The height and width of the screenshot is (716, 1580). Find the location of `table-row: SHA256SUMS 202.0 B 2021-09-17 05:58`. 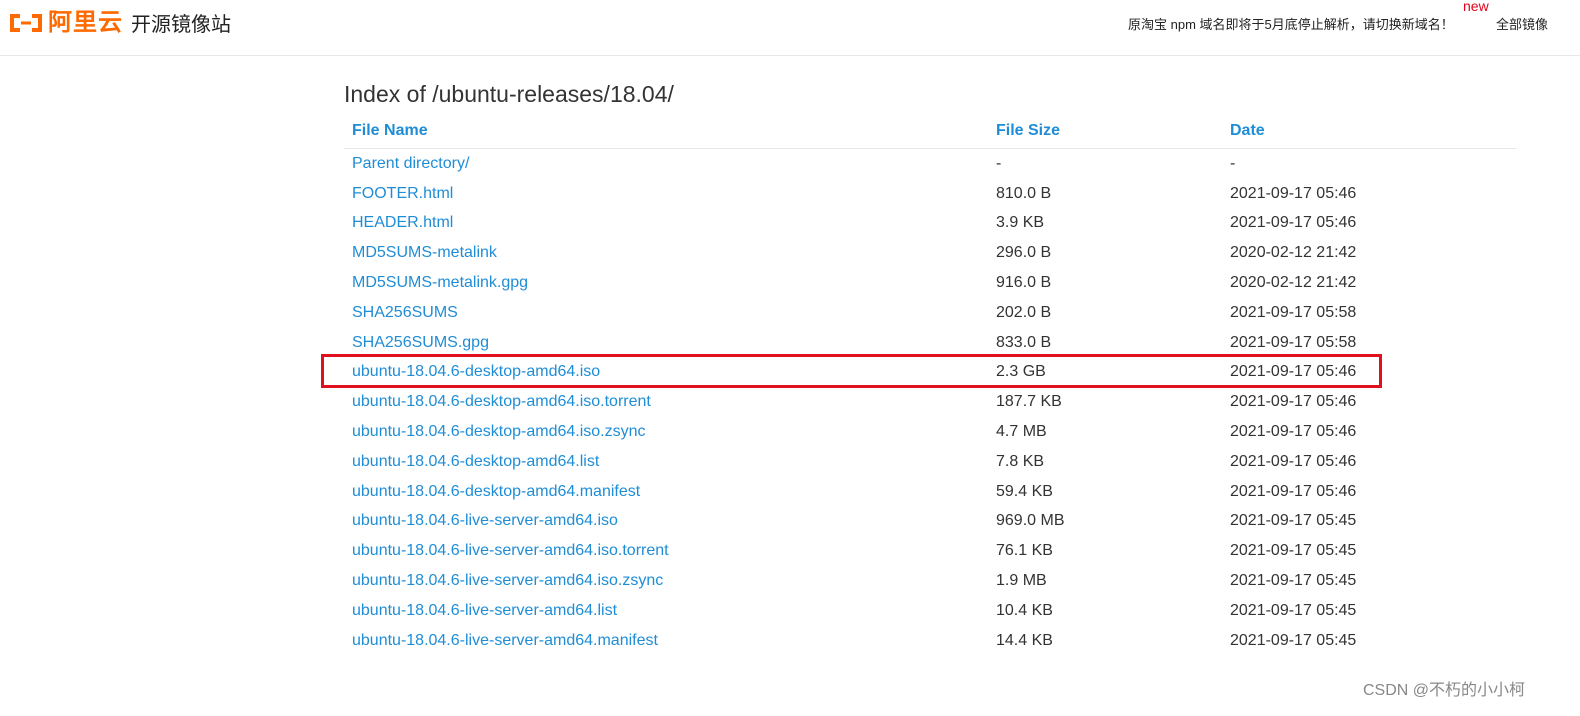

table-row: SHA256SUMS 202.0 B 2021-09-17 05:58 is located at coordinates (930, 313).